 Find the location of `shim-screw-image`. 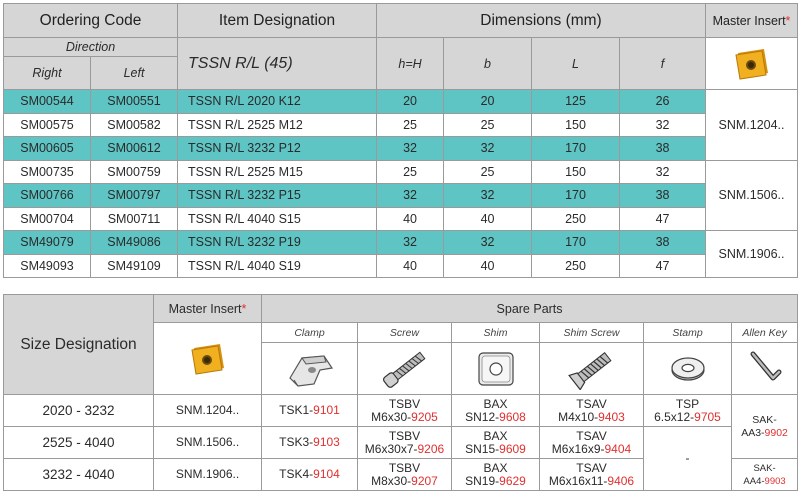

shim-screw-image is located at coordinates (591, 368).